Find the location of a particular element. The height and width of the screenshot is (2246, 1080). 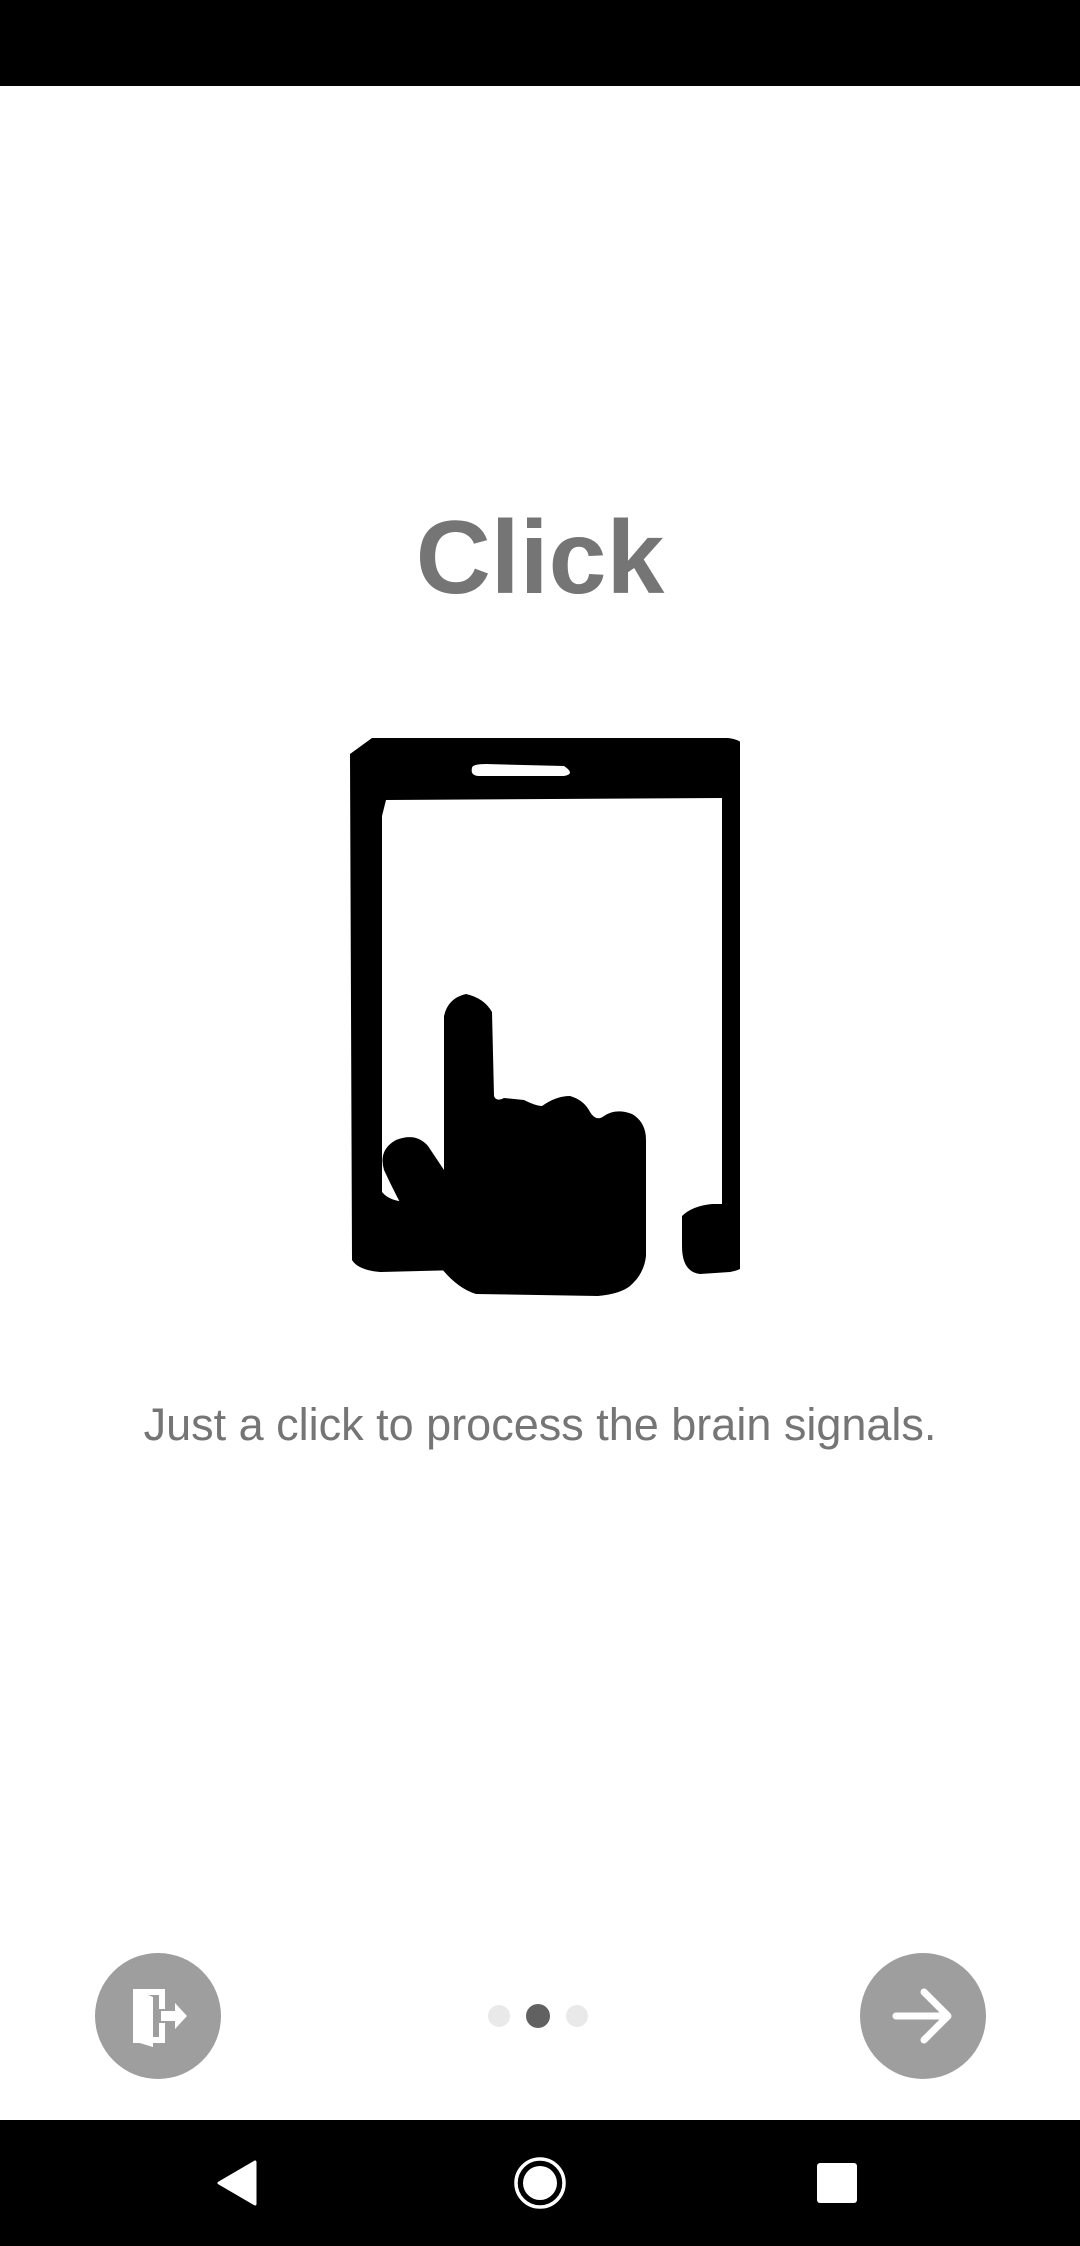

tablet-tap-icon is located at coordinates (545, 1017).